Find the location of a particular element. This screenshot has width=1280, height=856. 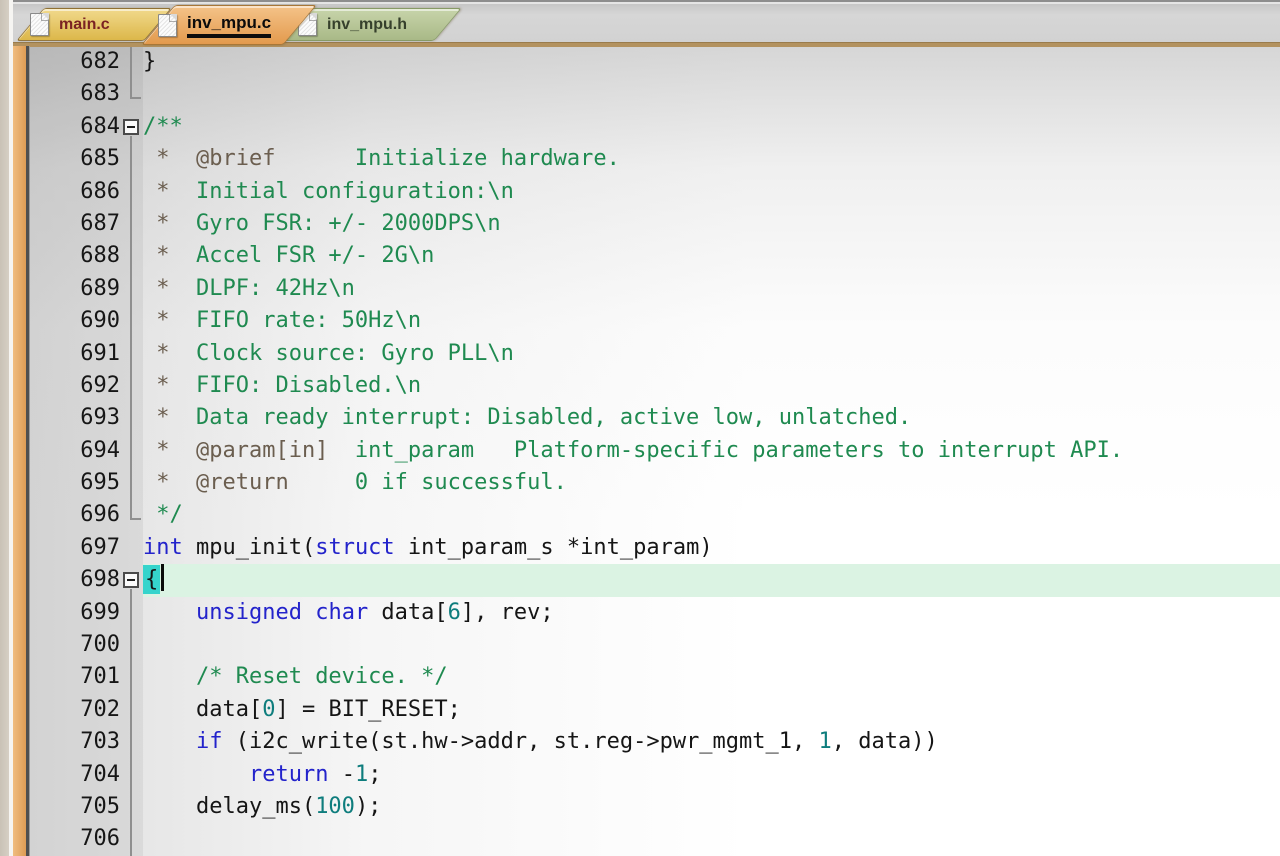

line-number: 682 is located at coordinates (75, 62).